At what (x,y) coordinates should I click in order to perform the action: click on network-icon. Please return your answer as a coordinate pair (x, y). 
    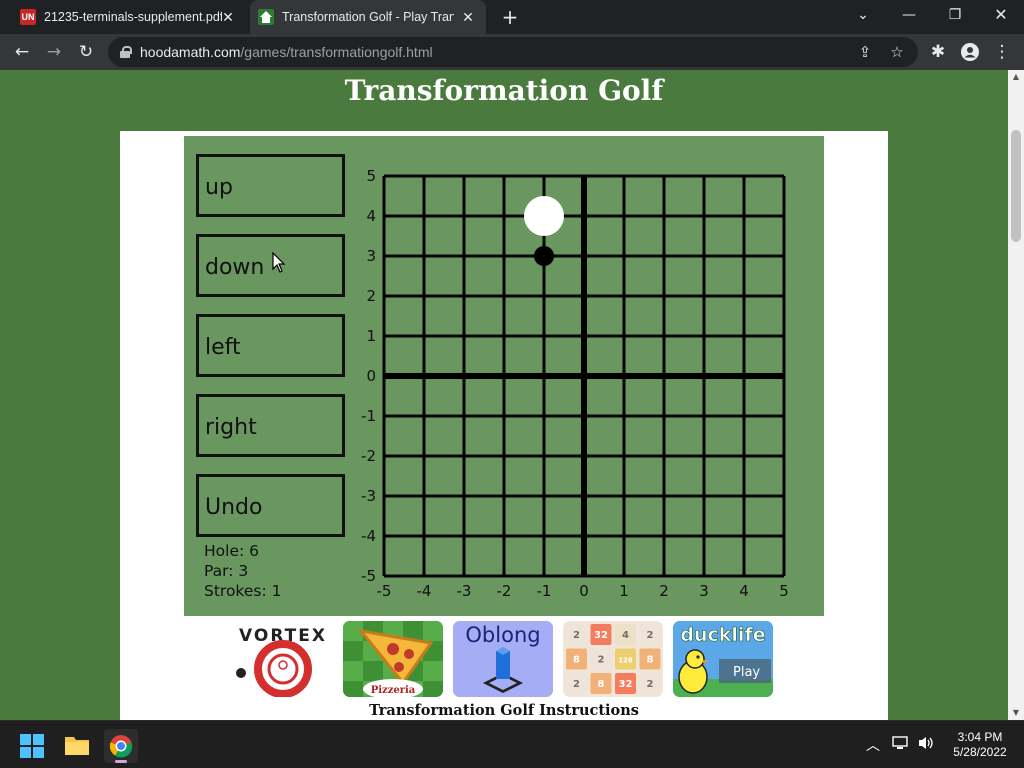
    Looking at the image, I should click on (901, 744).